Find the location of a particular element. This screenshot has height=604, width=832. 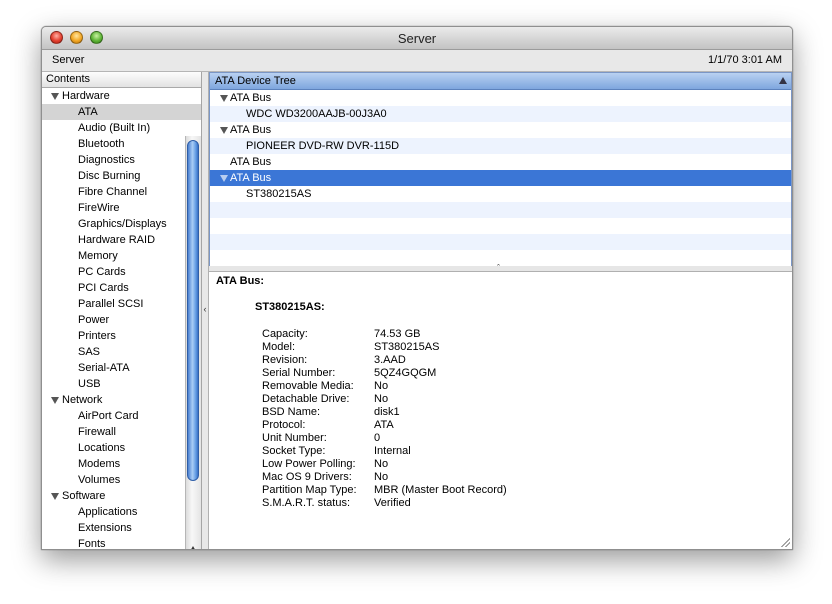

property-key: Low Power Polling: is located at coordinates (309, 464).